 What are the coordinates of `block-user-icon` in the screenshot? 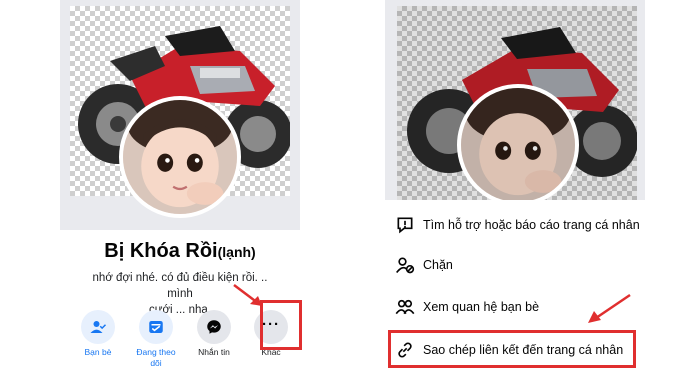 It's located at (405, 265).